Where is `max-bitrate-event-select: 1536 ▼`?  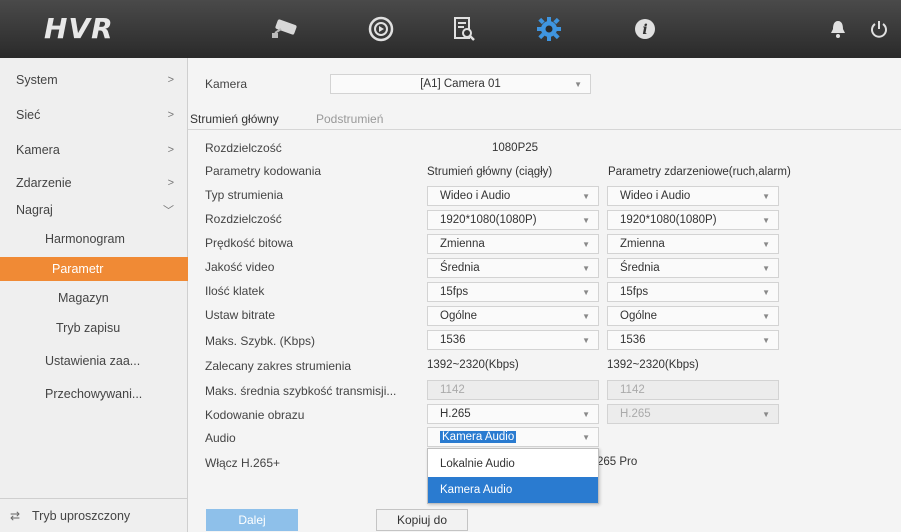
max-bitrate-event-select: 1536 ▼ is located at coordinates (693, 340).